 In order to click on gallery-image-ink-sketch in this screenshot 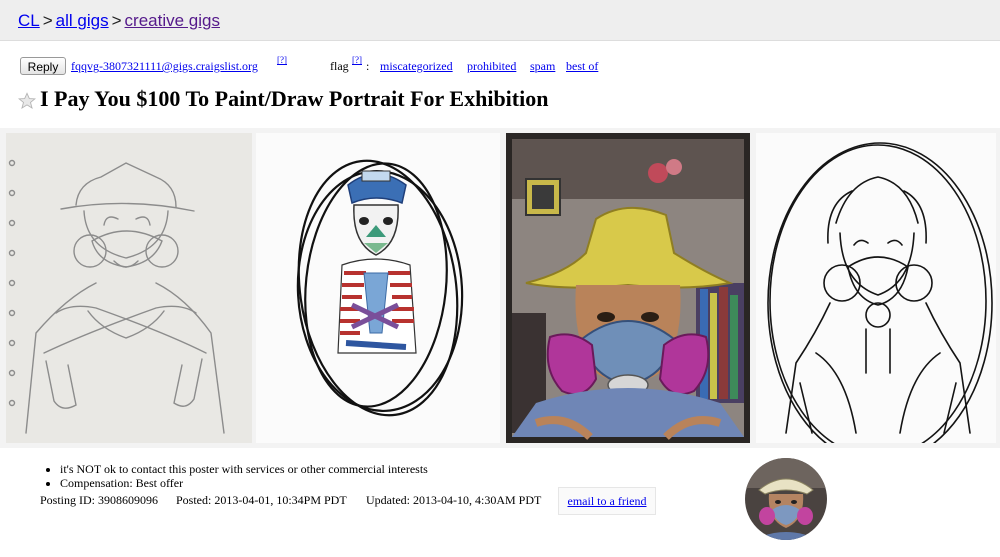, I will do `click(876, 288)`.